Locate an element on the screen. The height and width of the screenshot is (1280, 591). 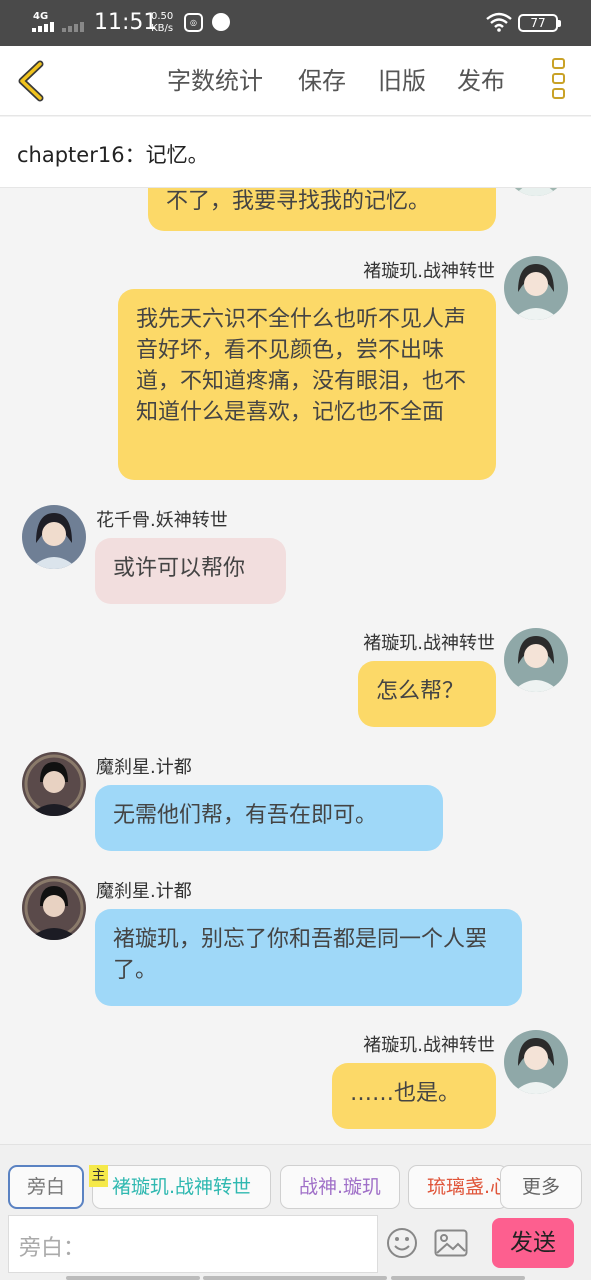
chevron-left-icon is located at coordinates (31, 81).